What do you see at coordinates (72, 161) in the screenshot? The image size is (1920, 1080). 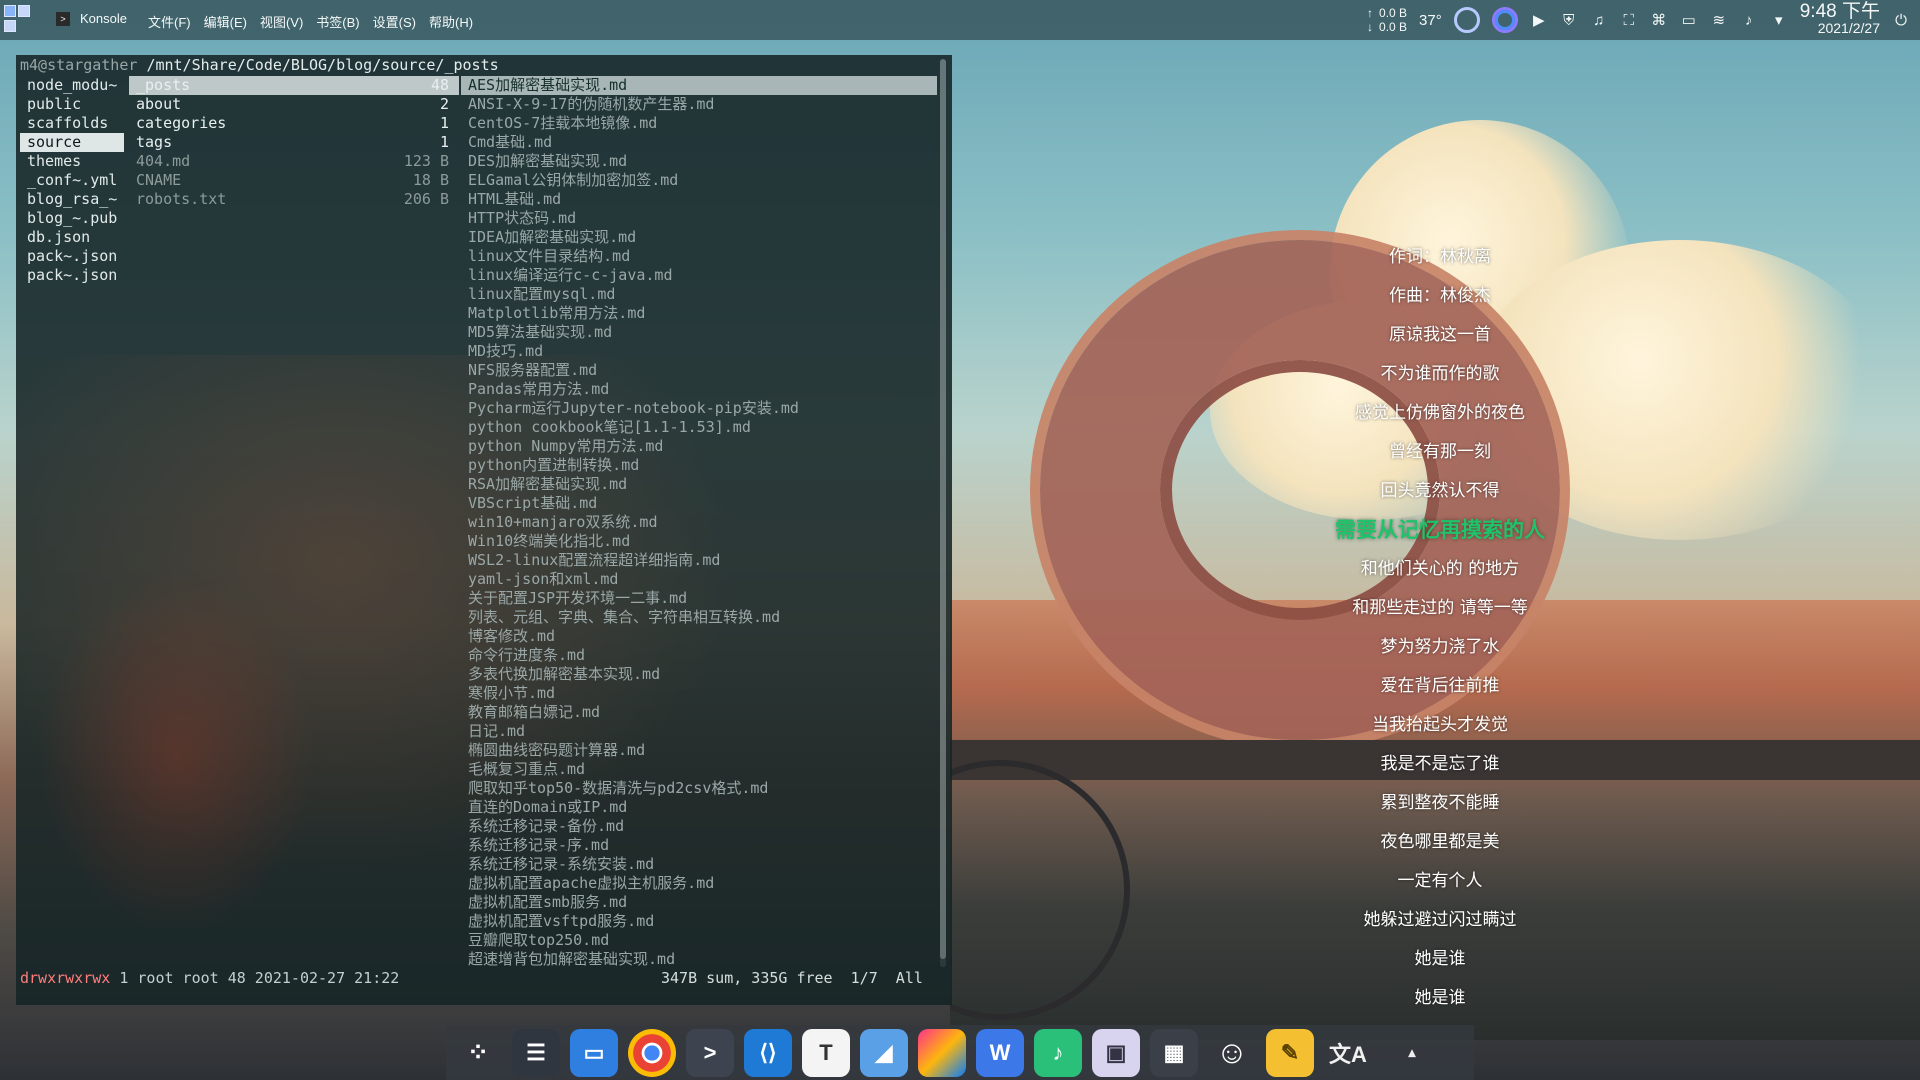 I see `parent-dir-entry: themes` at bounding box center [72, 161].